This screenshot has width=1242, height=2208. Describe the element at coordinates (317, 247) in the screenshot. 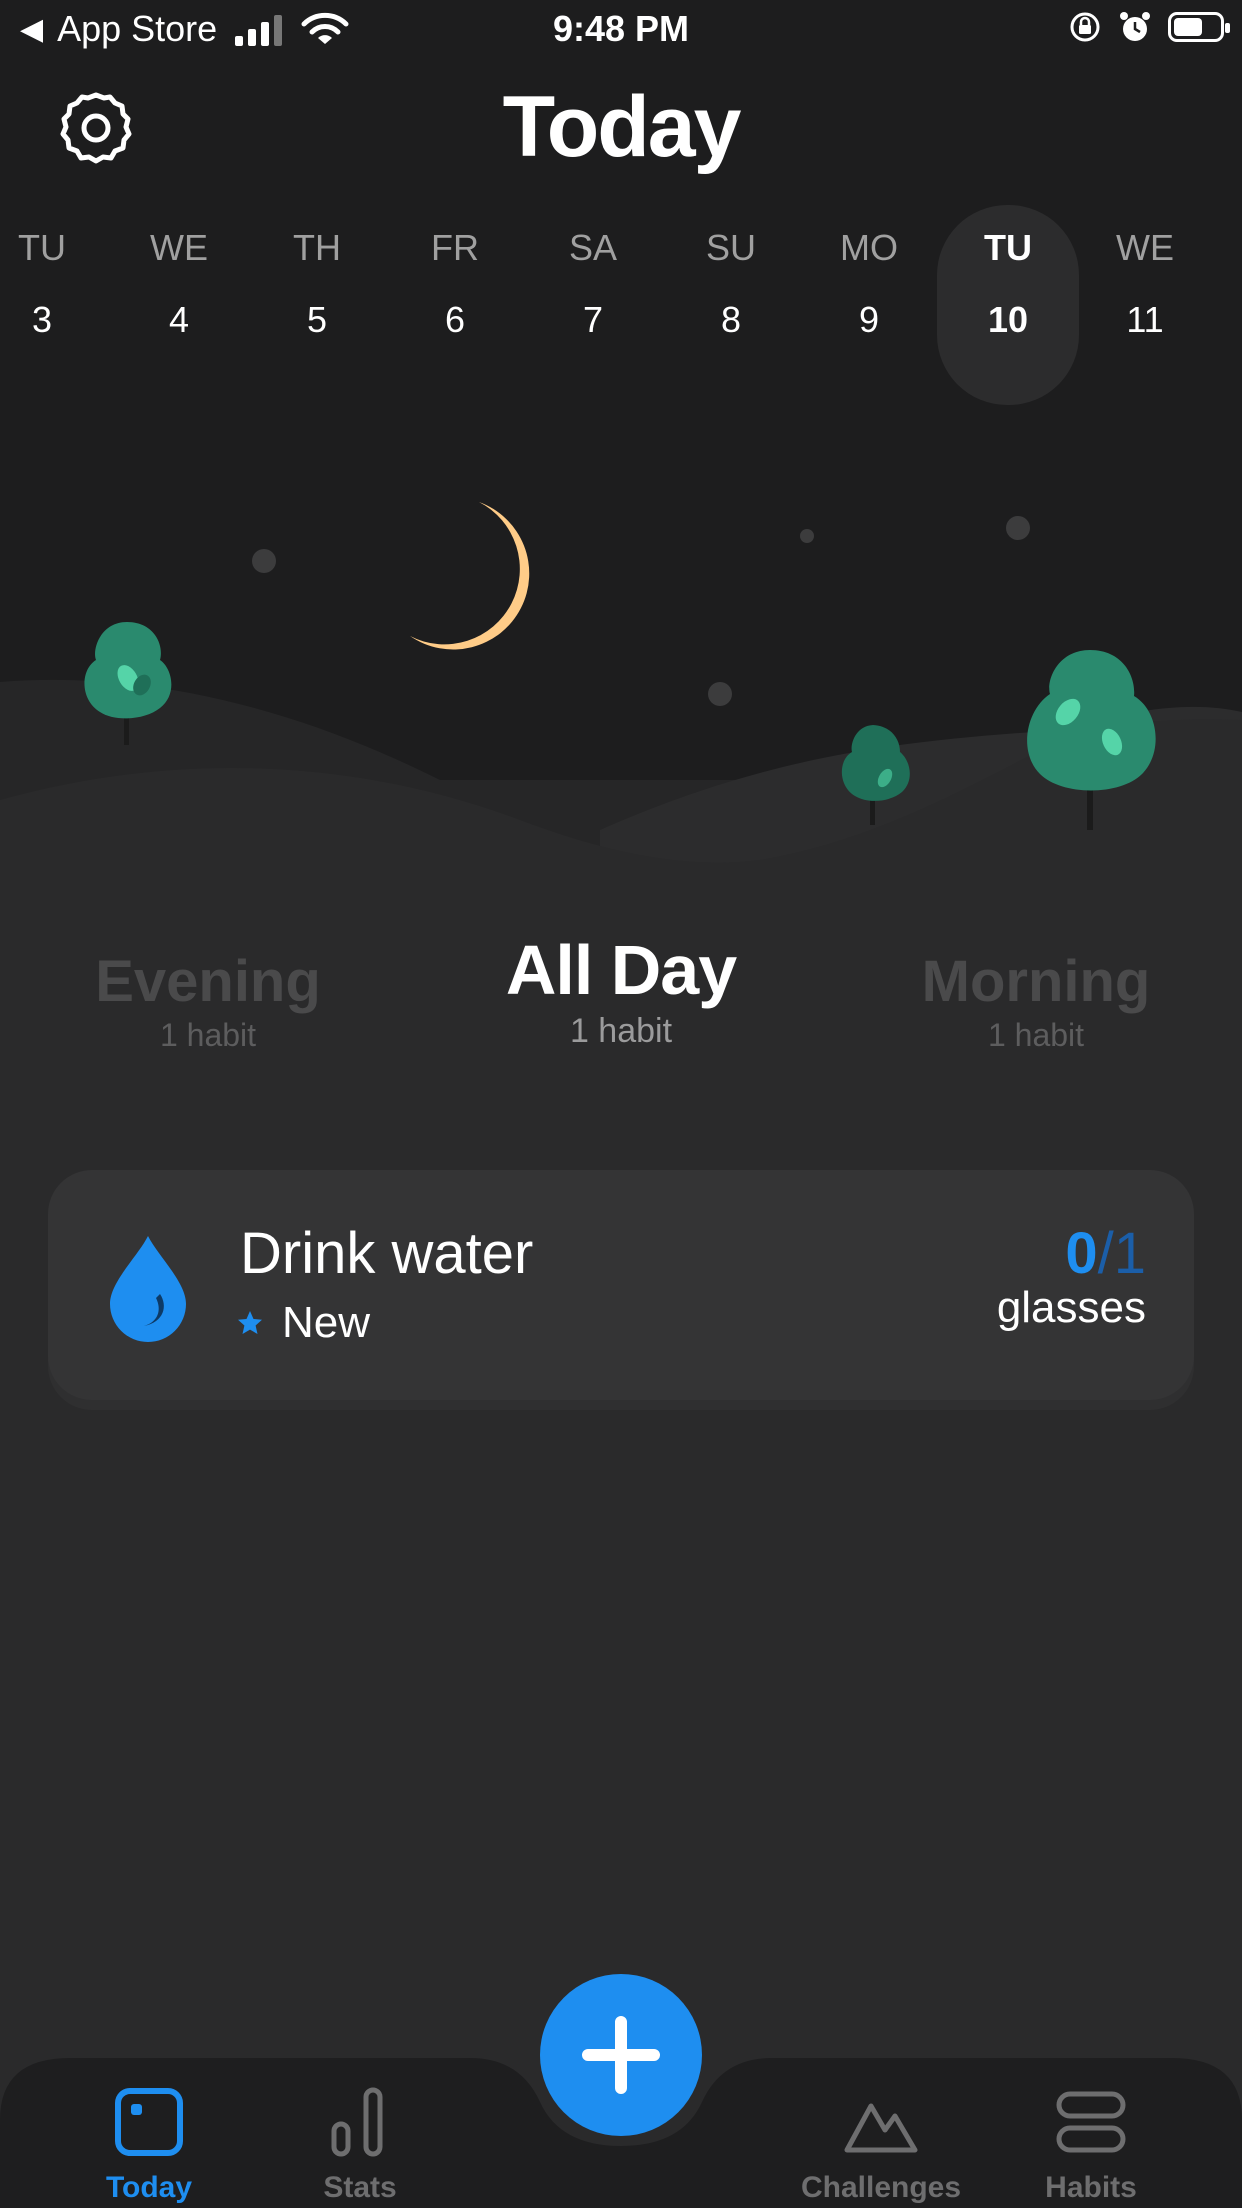

I see `day-of-week: TH` at that location.